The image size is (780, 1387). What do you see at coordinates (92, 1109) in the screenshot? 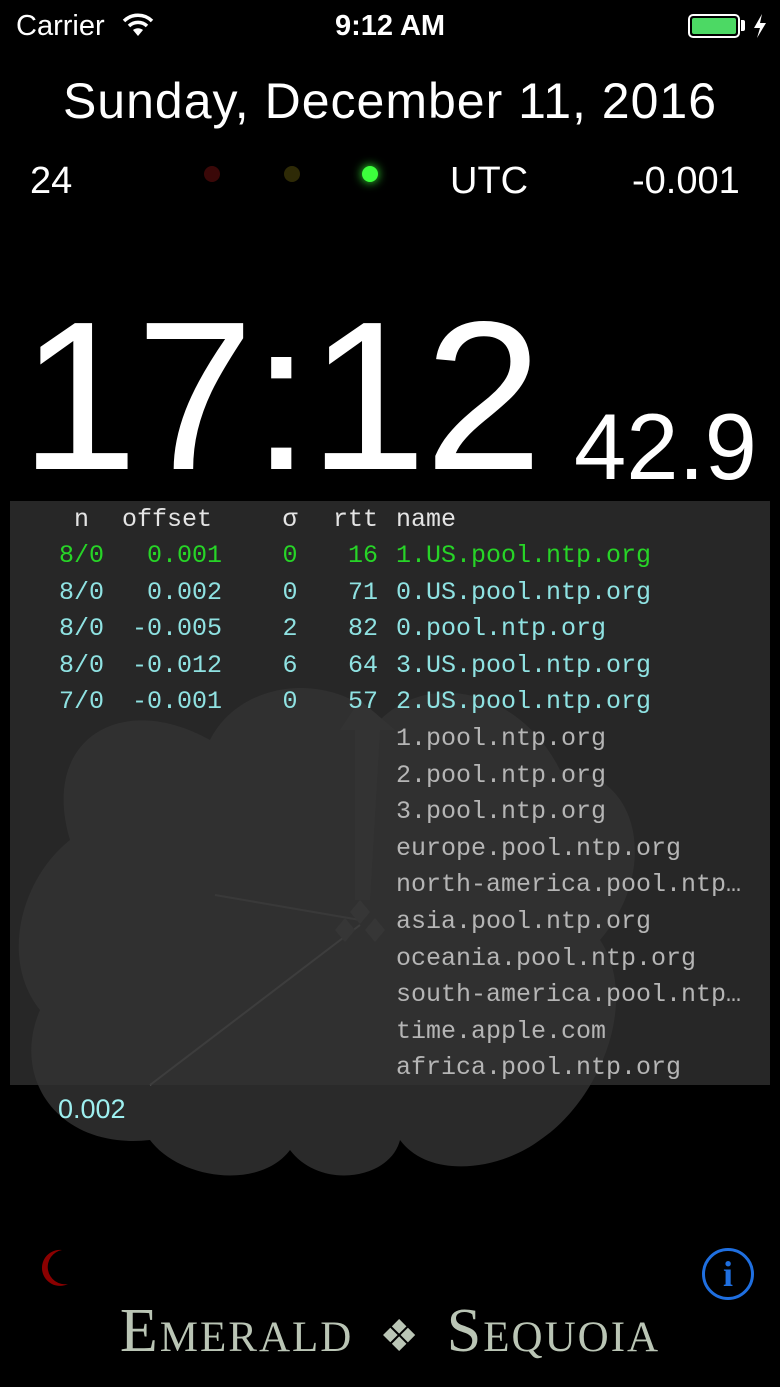
I see `dial-offset-label: 0.002` at bounding box center [92, 1109].